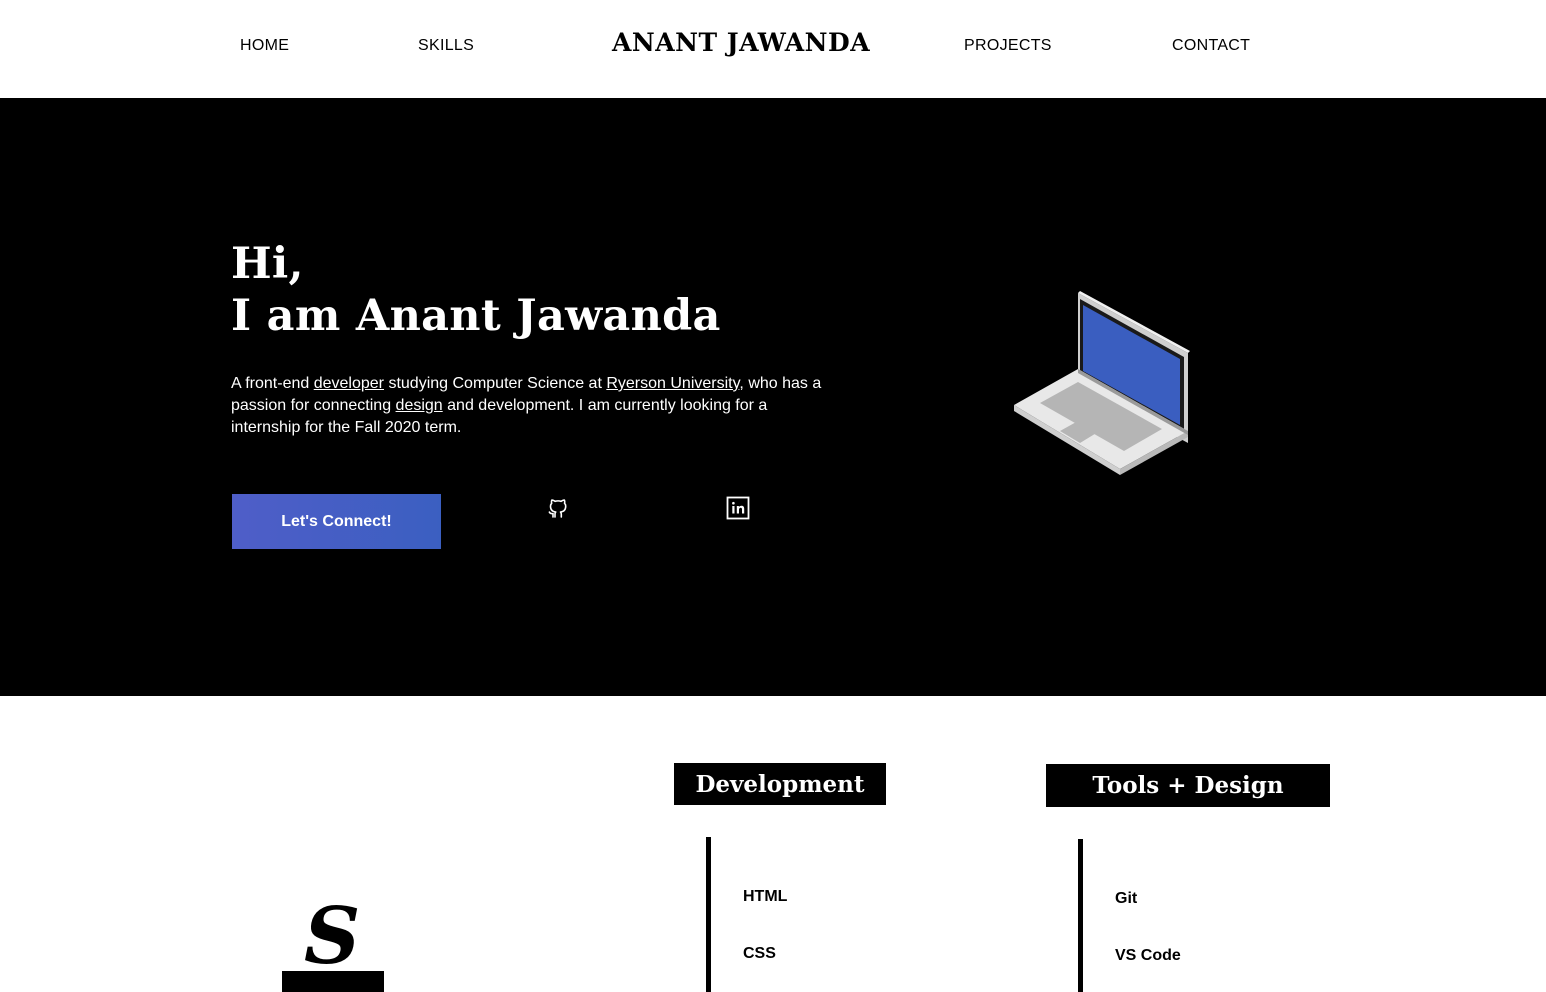 The width and height of the screenshot is (1546, 992). I want to click on lets-connect-button: Let's Connect!, so click(336, 521).